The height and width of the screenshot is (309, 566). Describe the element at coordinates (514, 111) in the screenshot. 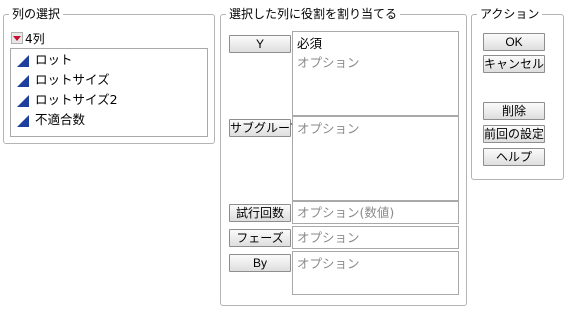

I see `remove-button: 削除` at that location.